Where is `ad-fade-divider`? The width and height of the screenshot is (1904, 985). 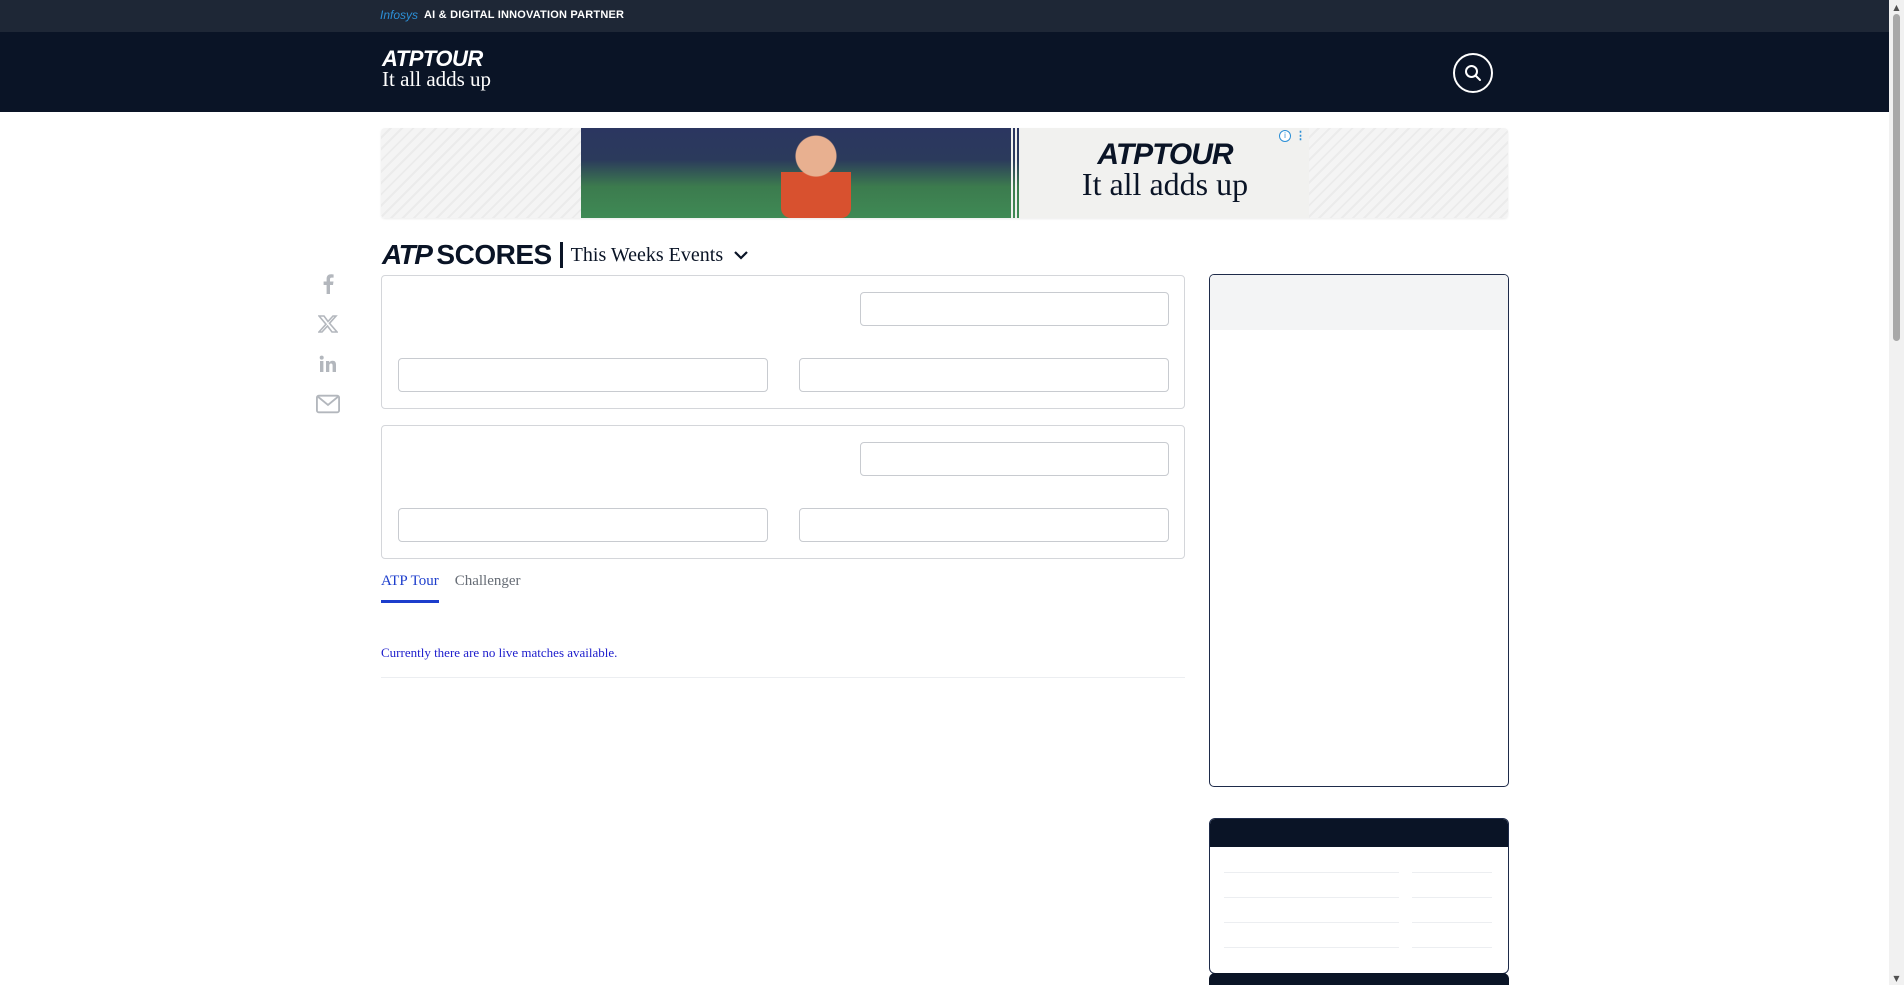
ad-fade-divider is located at coordinates (1031, 173).